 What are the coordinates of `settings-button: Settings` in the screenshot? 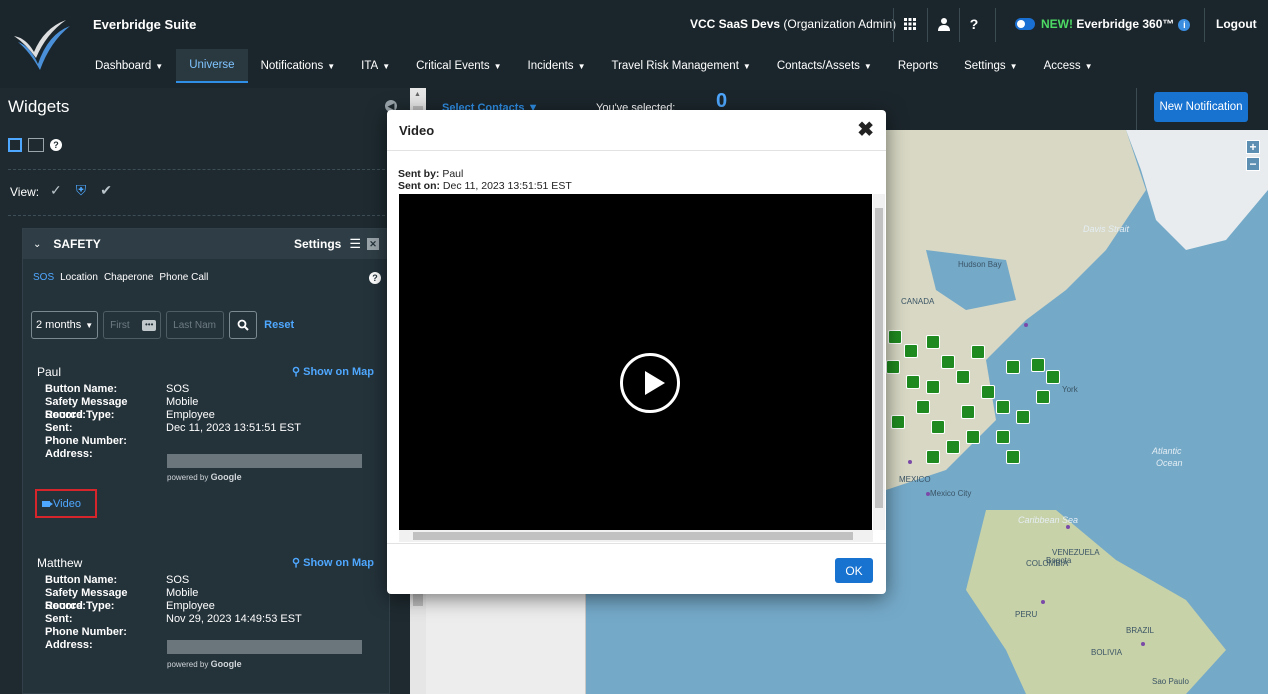 It's located at (317, 244).